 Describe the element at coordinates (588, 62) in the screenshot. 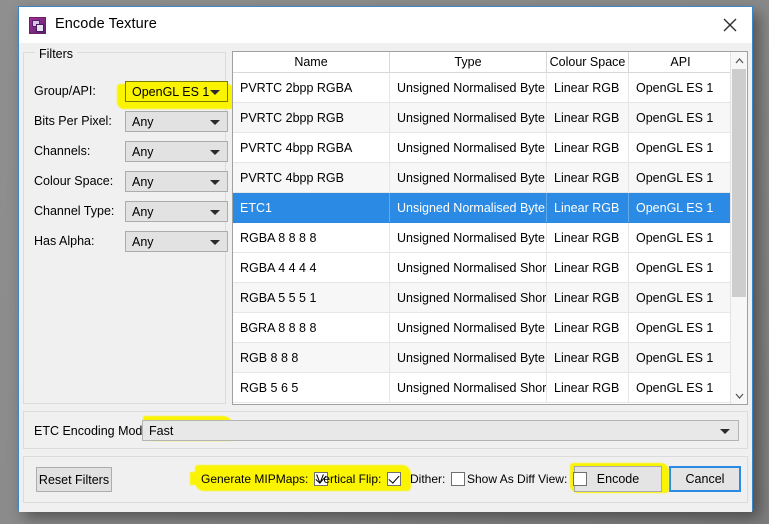

I see `column-header-colour-space: Colour Space` at that location.